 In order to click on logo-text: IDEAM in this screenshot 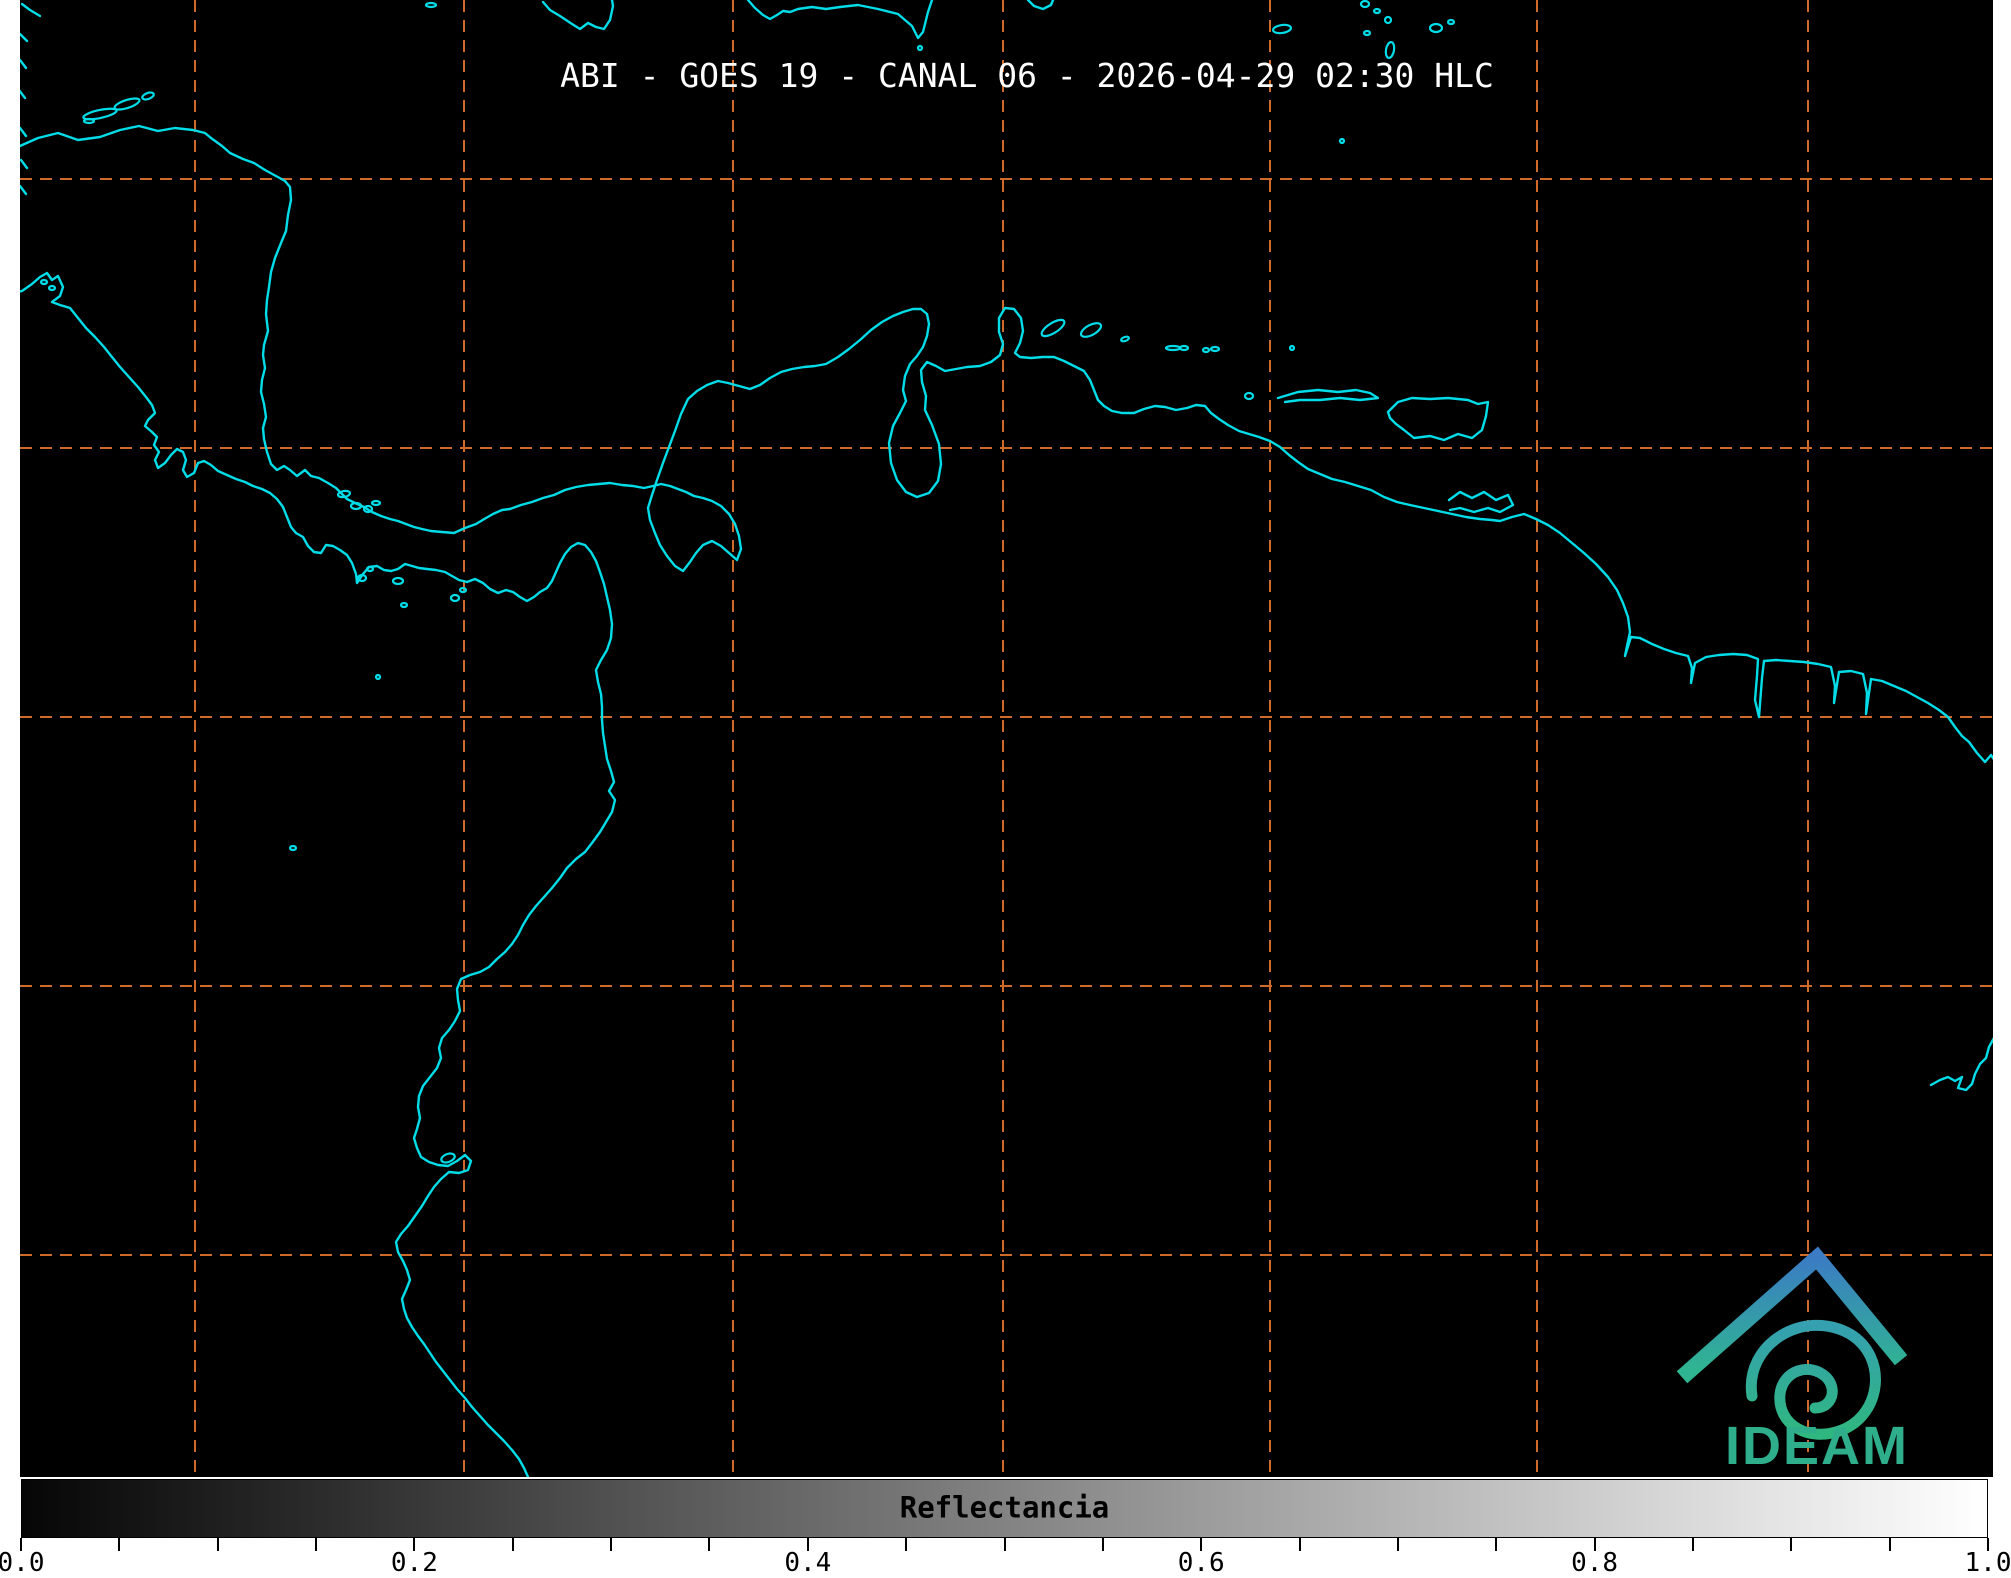, I will do `click(1817, 1446)`.